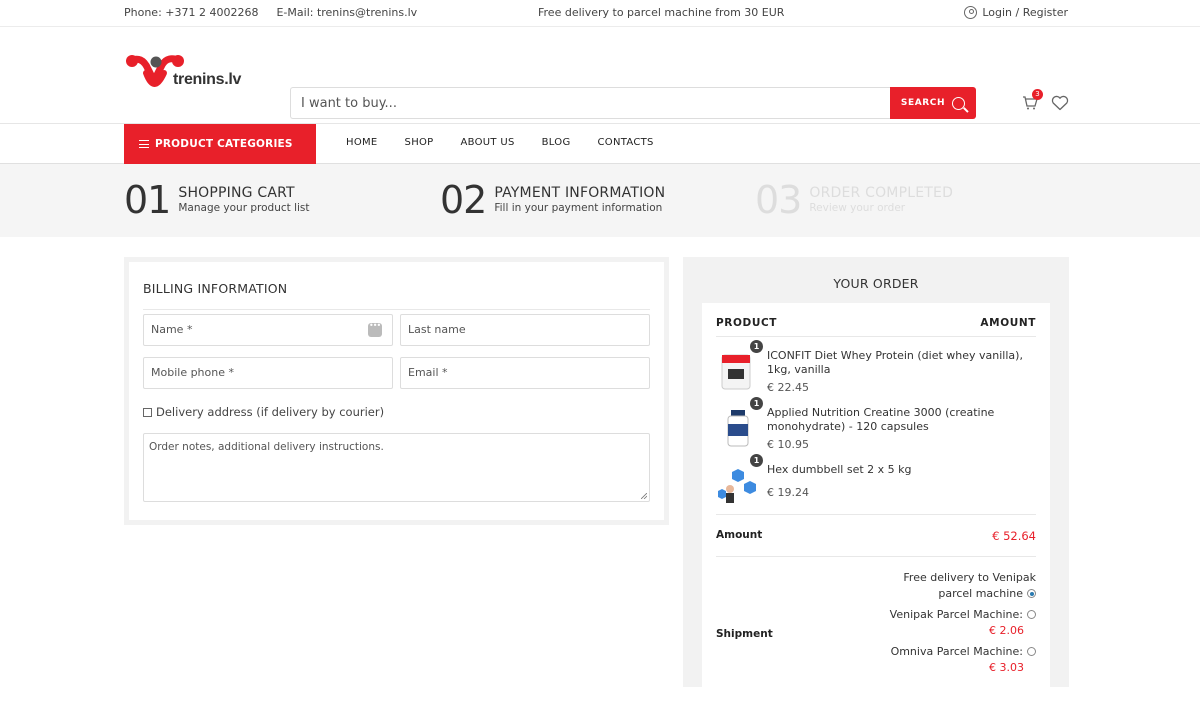 This screenshot has width=1200, height=703. What do you see at coordinates (347, 12) in the screenshot?
I see `email-text: E-Mail: trenins@trenins.lv` at bounding box center [347, 12].